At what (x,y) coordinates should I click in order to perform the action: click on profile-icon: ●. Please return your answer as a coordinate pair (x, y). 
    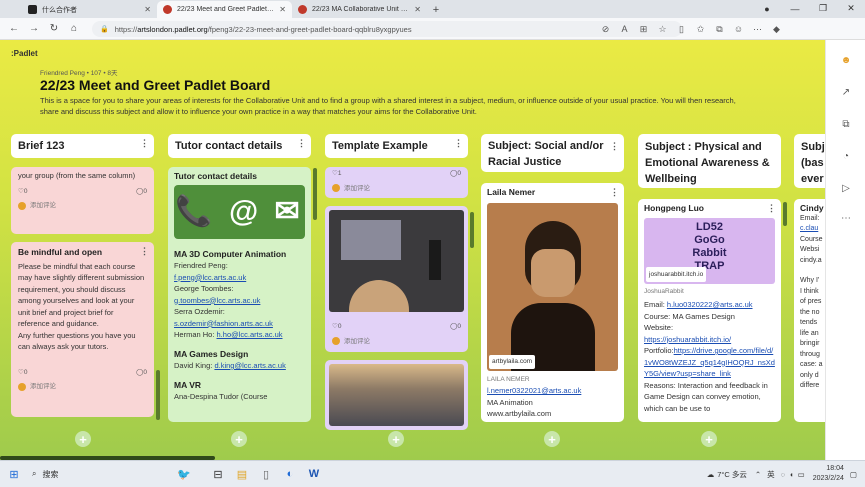
    Looking at the image, I should click on (767, 8).